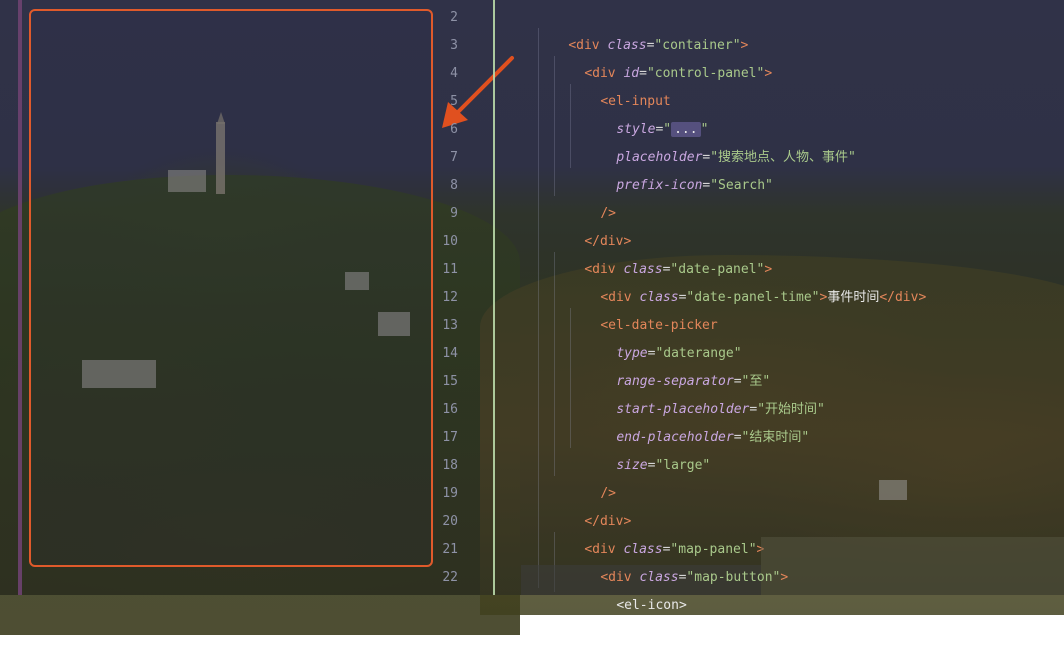 The image size is (1064, 648). What do you see at coordinates (464, 297) in the screenshot?
I see `line-number-gutter: 2 3 4 5 6 7 8 9 10 11 12 13 14 15 16 17 18 19 20 21 22` at bounding box center [464, 297].